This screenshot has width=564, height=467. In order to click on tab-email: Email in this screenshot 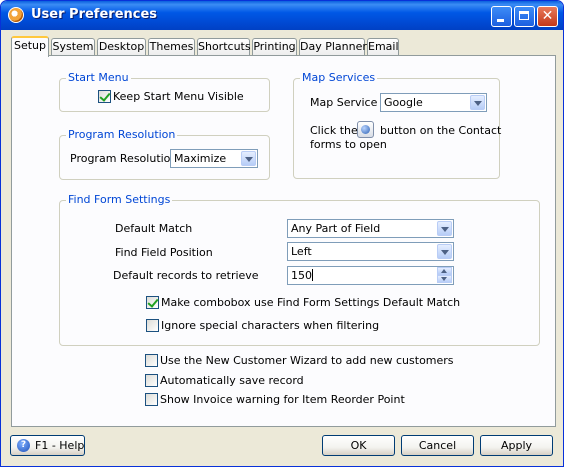, I will do `click(383, 47)`.